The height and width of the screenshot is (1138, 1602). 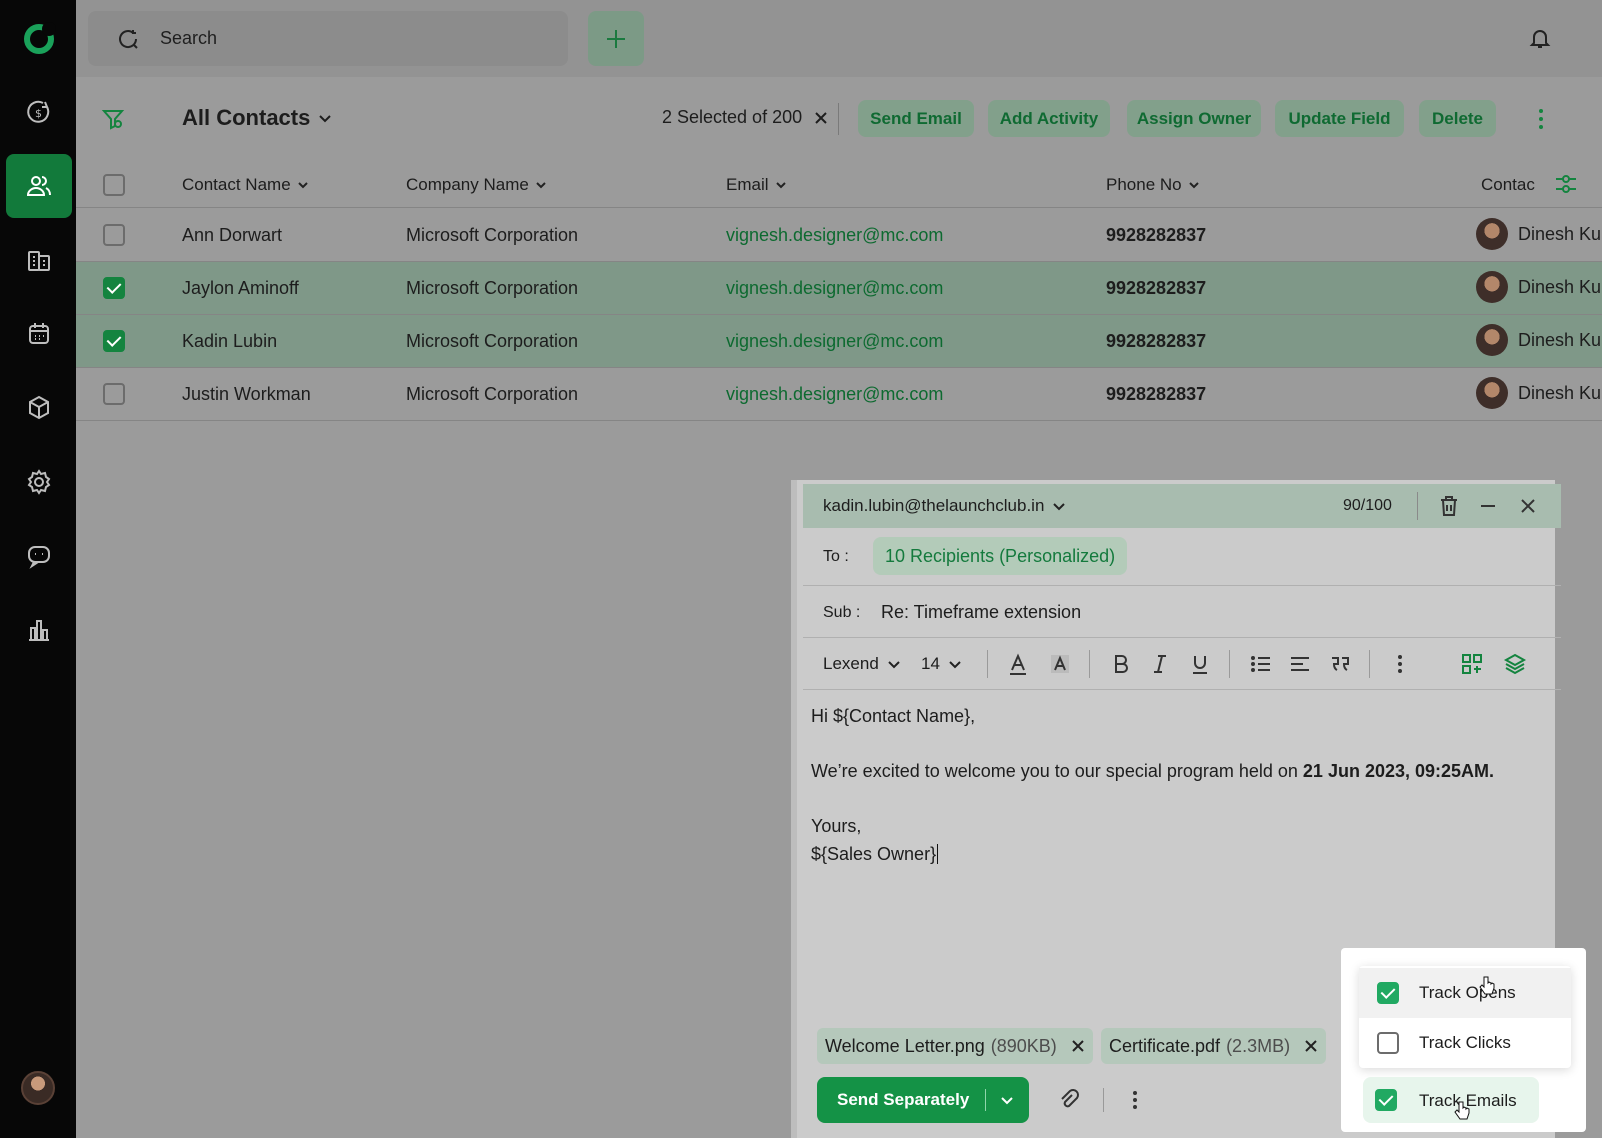 I want to click on contact-name: Kadin Lubin, so click(x=229, y=341).